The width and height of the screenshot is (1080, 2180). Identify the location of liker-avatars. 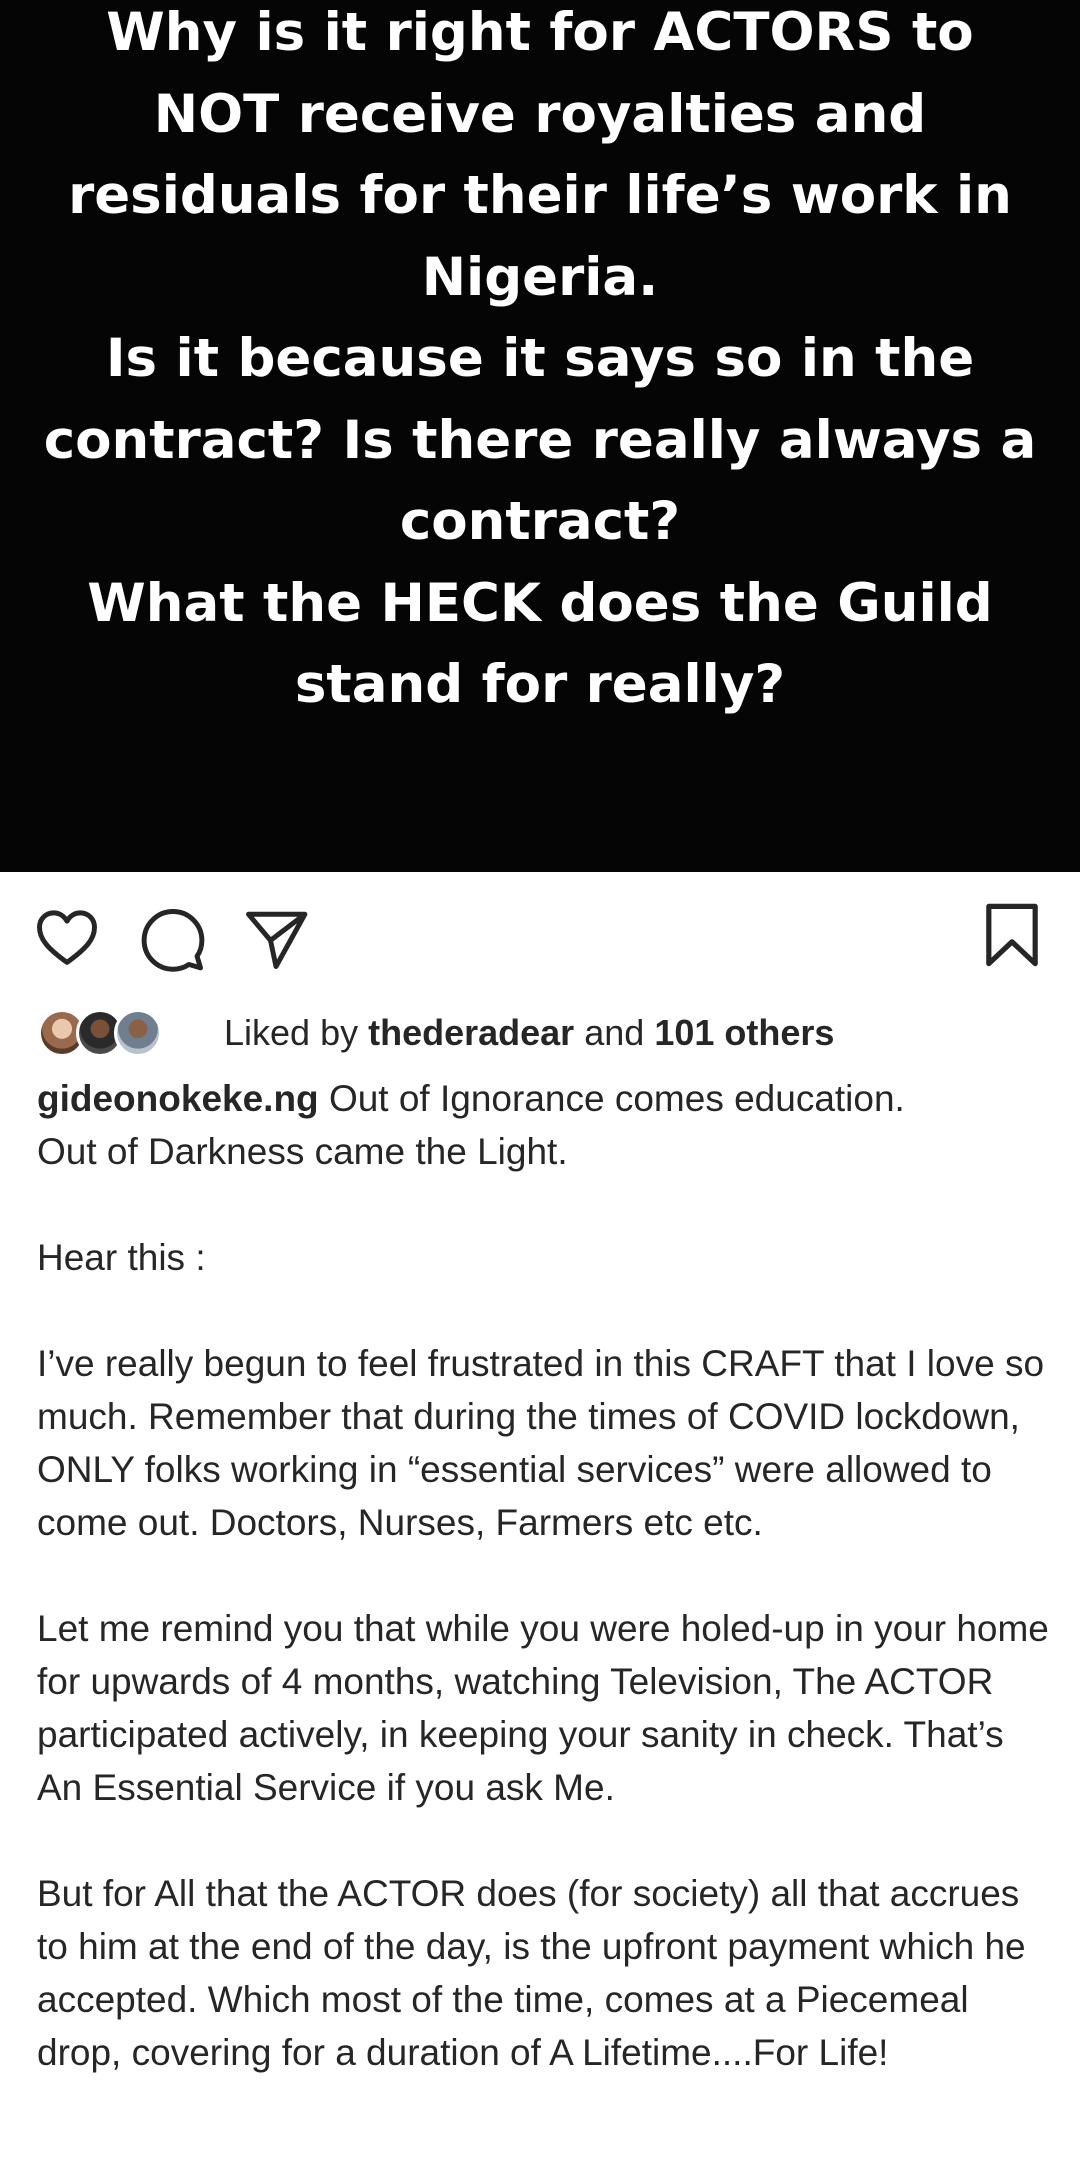
(103, 1033).